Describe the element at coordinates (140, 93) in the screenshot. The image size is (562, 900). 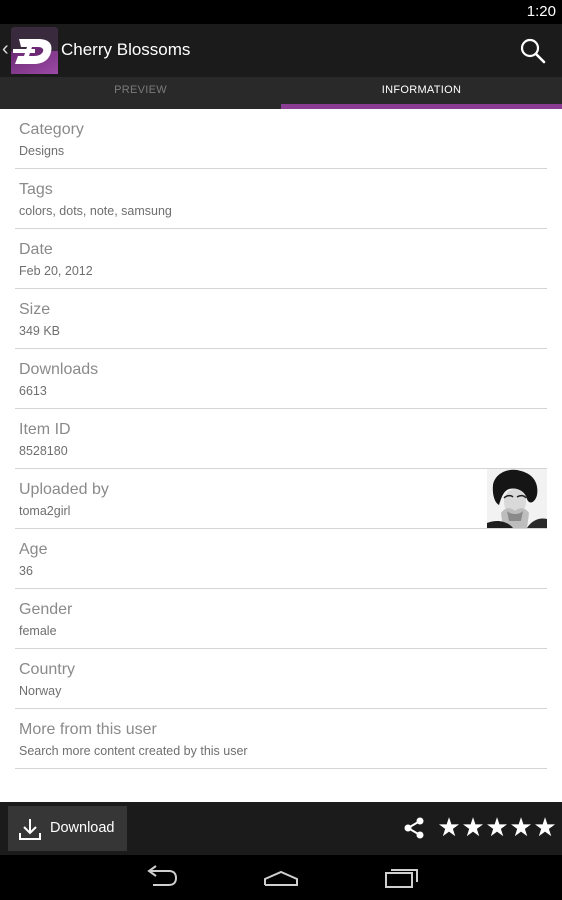
I see `tab-preview: PREVIEW` at that location.